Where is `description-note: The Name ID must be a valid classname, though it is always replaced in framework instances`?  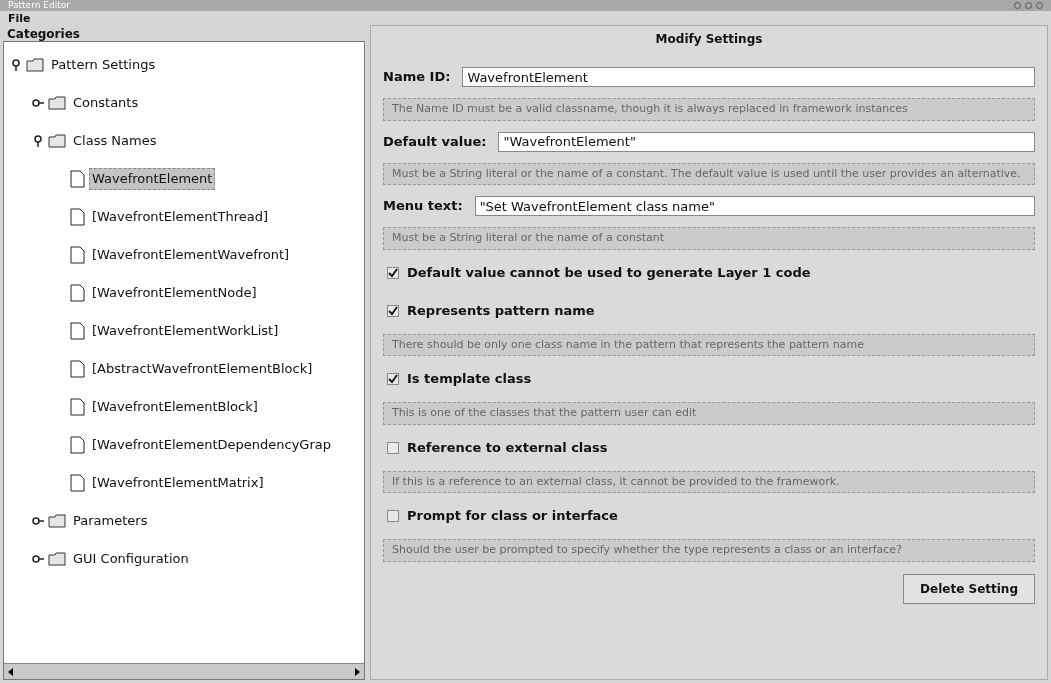 description-note: The Name ID must be a valid classname, though it is always replaced in framework instances is located at coordinates (709, 109).